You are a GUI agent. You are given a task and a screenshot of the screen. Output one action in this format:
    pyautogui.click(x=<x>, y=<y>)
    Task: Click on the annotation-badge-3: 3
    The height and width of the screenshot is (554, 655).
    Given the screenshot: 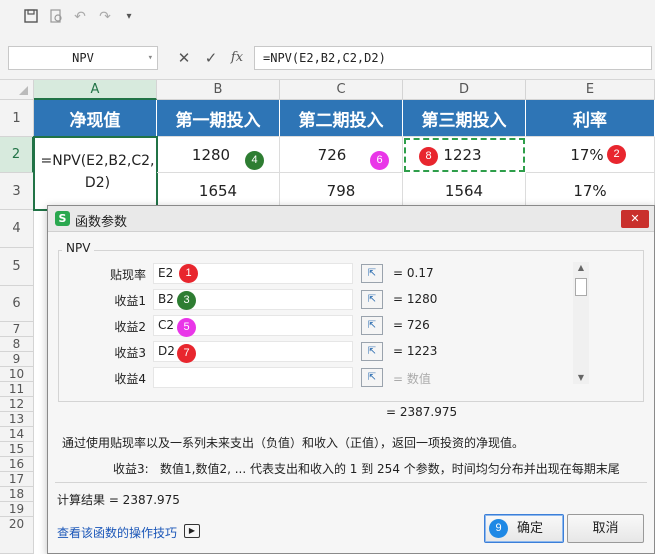 What is the action you would take?
    pyautogui.click(x=186, y=300)
    